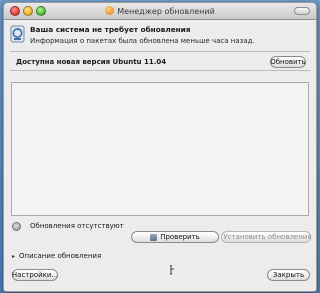 The height and width of the screenshot is (293, 320). I want to click on close-button: Закрыть, so click(288, 275).